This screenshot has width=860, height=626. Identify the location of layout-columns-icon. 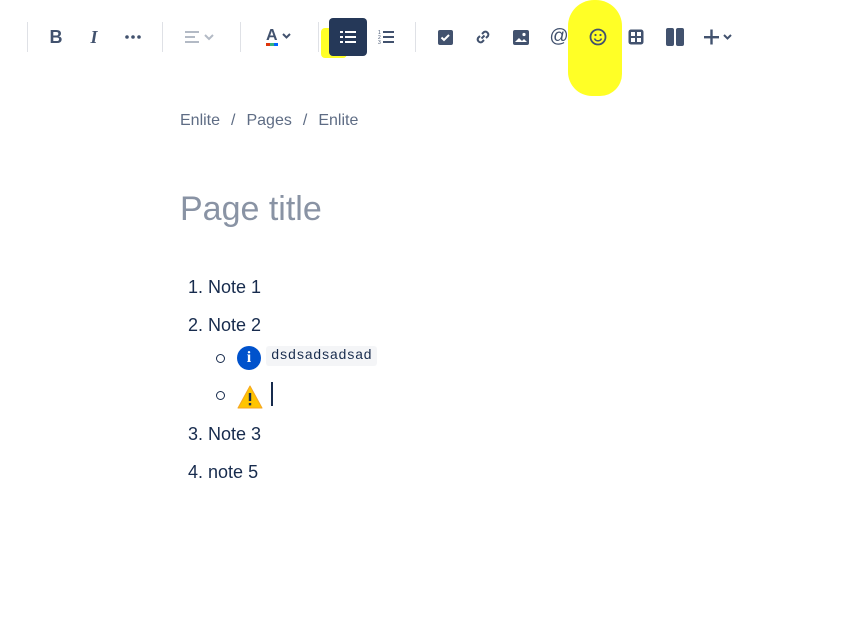
(675, 37).